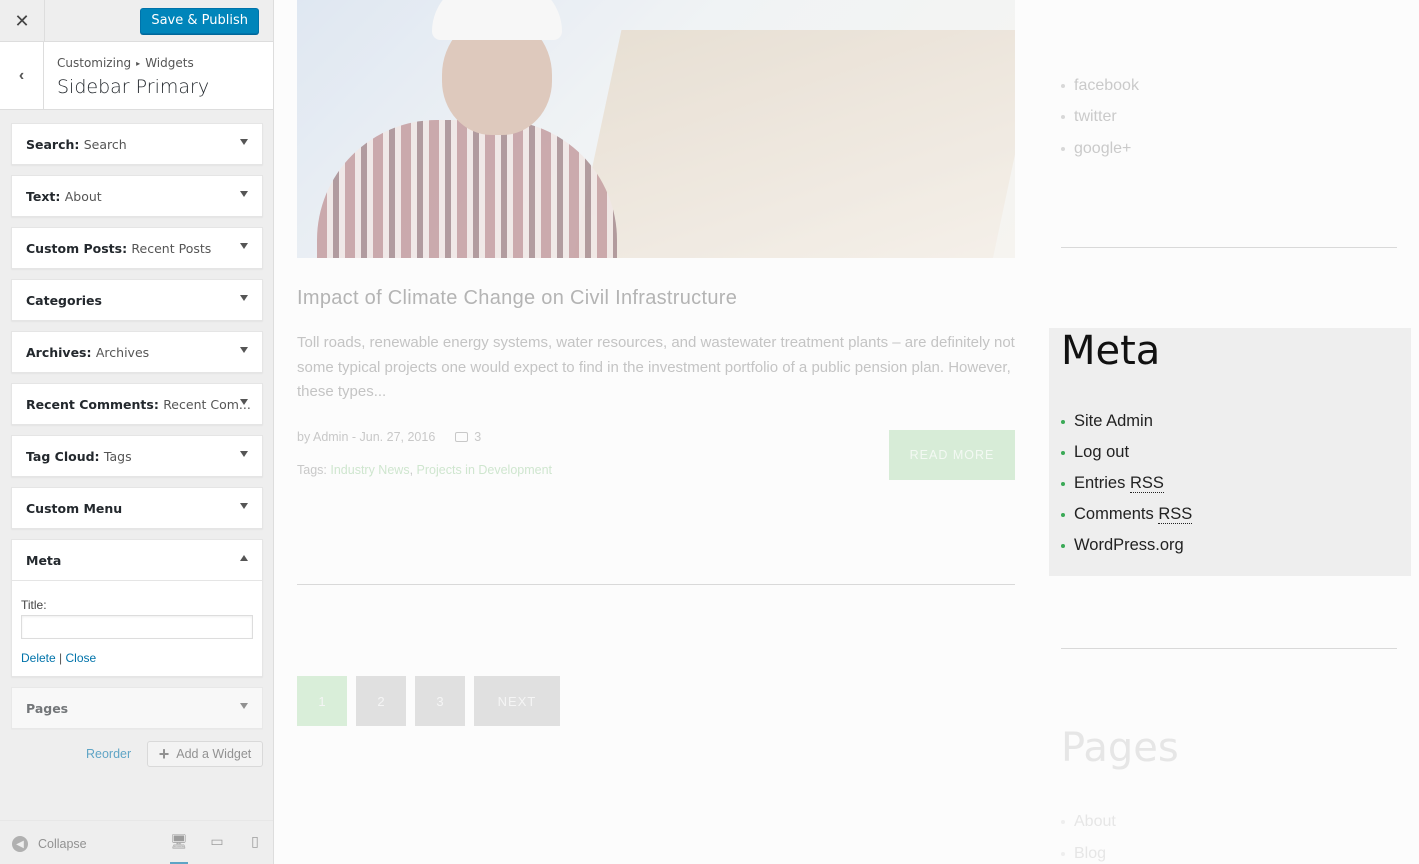  Describe the element at coordinates (137, 627) in the screenshot. I see `title-input` at that location.